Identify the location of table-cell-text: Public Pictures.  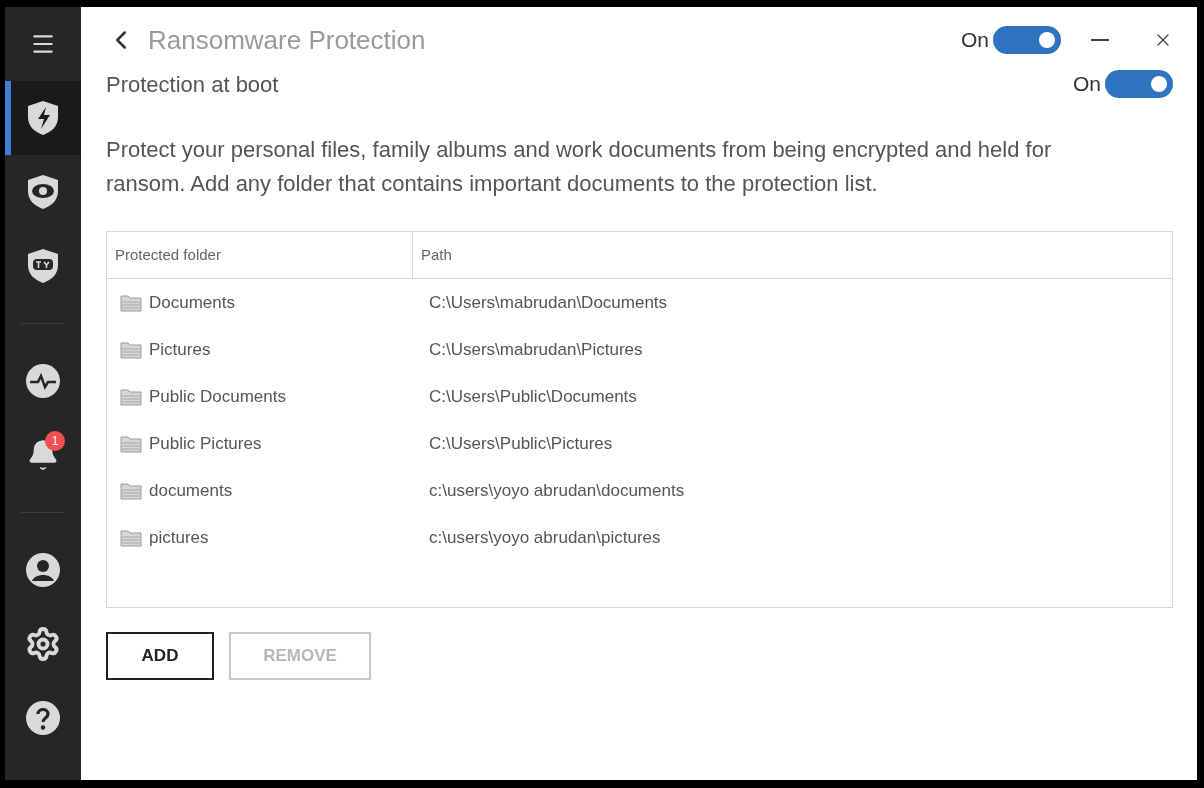
(205, 443).